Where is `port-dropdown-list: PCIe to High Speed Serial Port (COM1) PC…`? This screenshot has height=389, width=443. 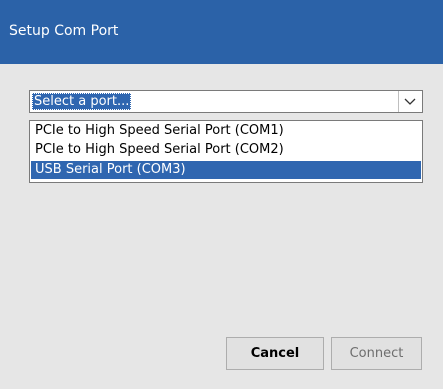
port-dropdown-list: PCIe to High Speed Serial Port (COM1) PC… is located at coordinates (226, 151).